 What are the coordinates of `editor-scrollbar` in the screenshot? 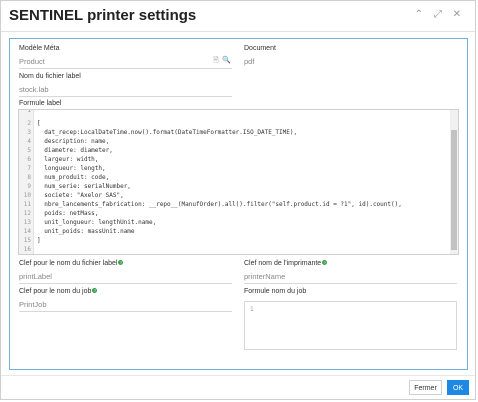 It's located at (454, 182).